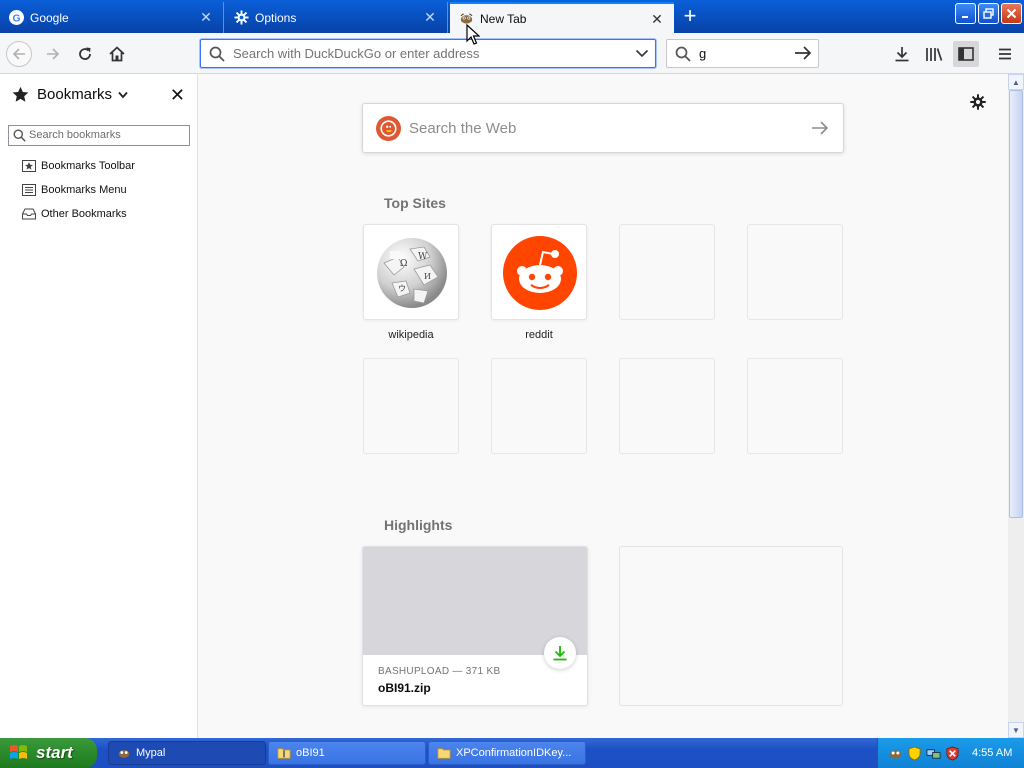  I want to click on top-site-label: wikipedia, so click(411, 335).